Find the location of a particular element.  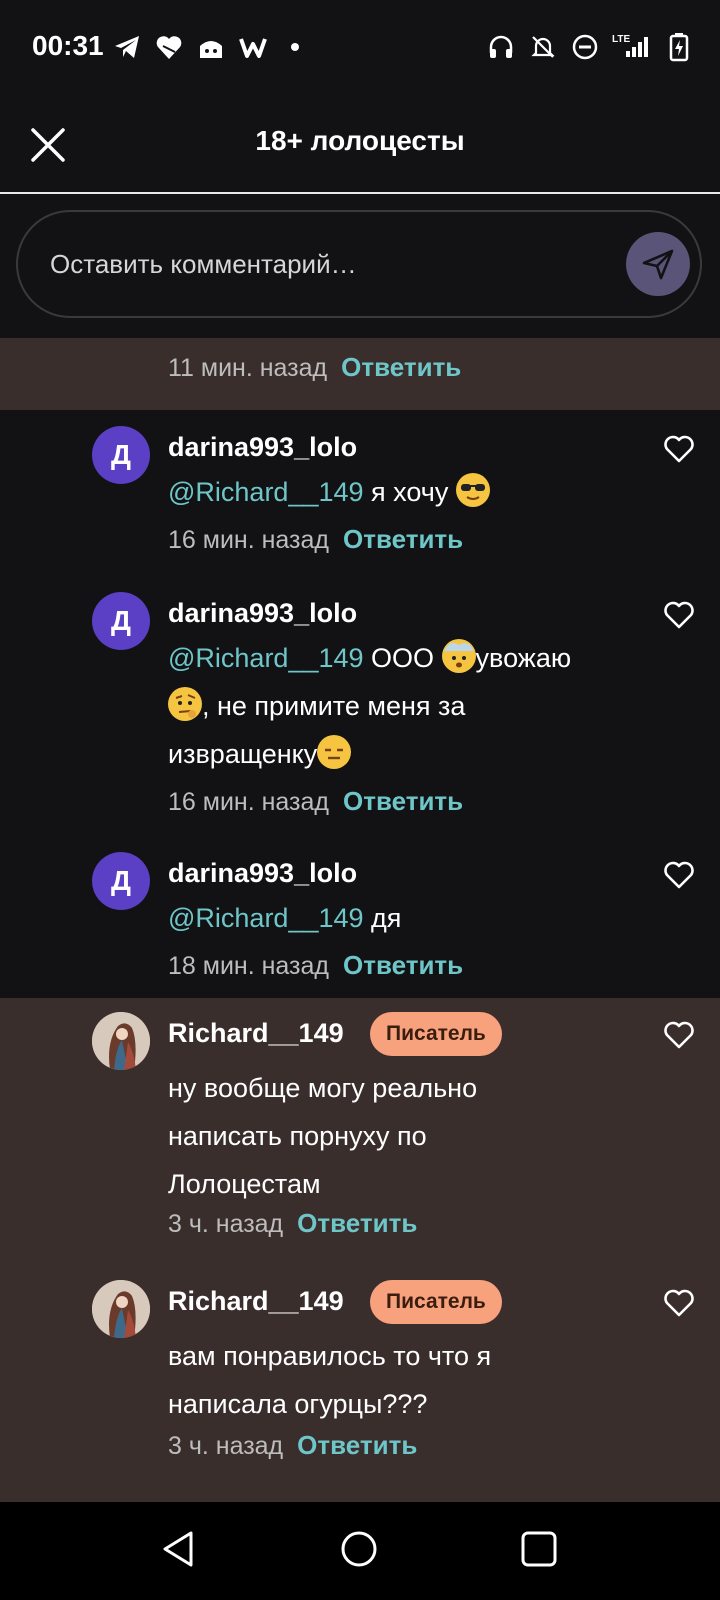

back-button is located at coordinates (179, 1549).